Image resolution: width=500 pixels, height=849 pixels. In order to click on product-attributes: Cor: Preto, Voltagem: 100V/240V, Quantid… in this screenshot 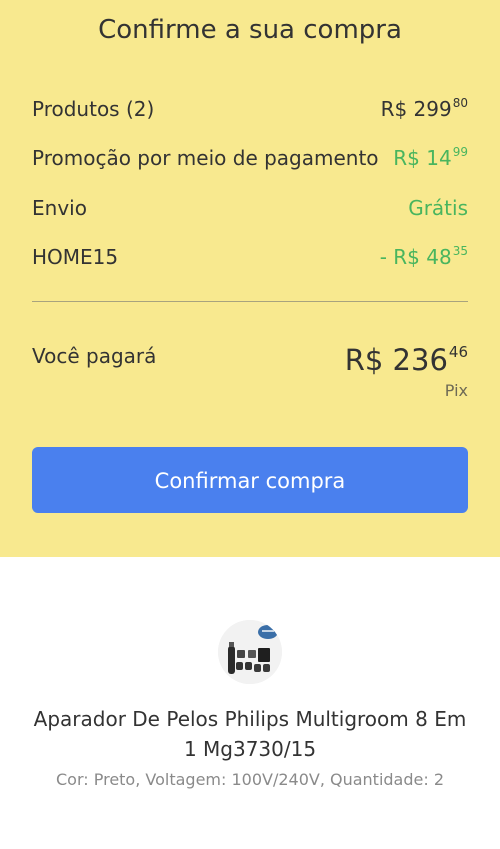, I will do `click(250, 779)`.